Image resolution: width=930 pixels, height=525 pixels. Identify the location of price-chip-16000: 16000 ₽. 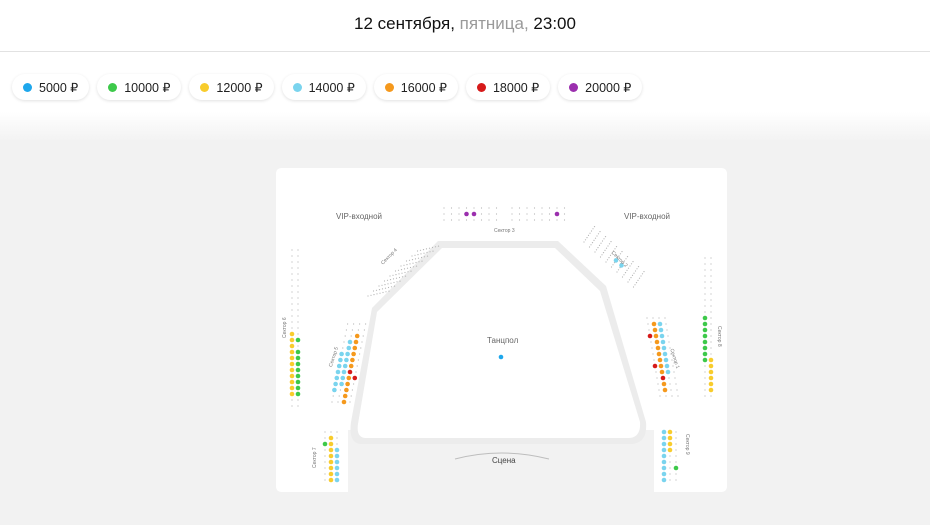
(415, 87).